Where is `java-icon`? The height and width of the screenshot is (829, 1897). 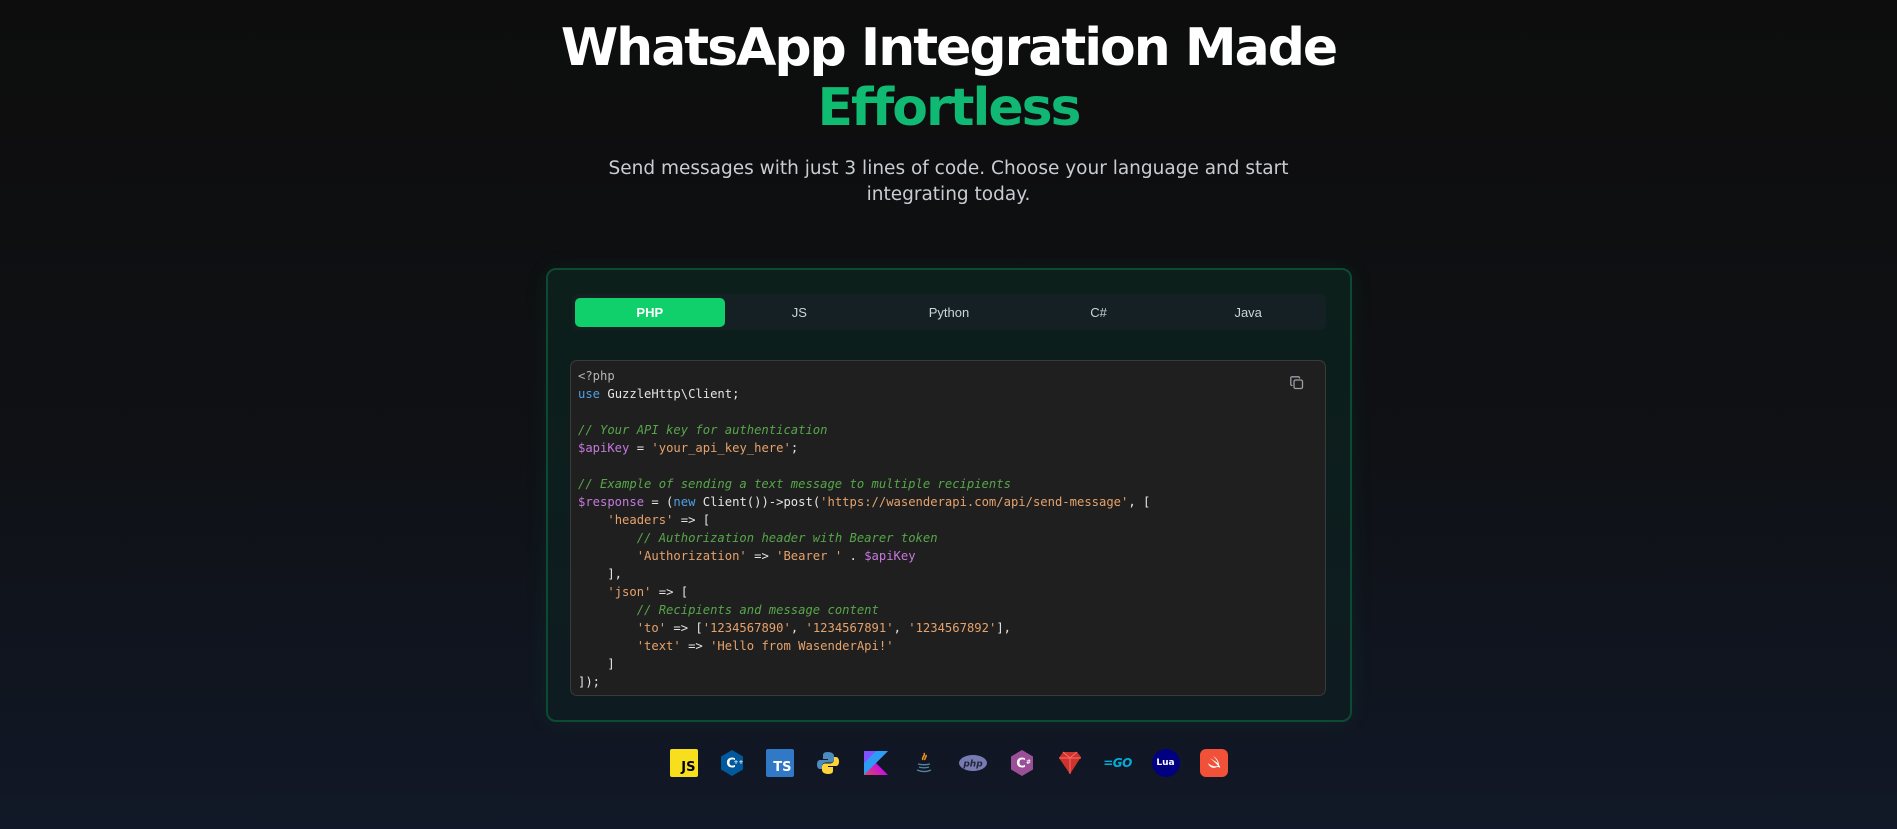
java-icon is located at coordinates (924, 763).